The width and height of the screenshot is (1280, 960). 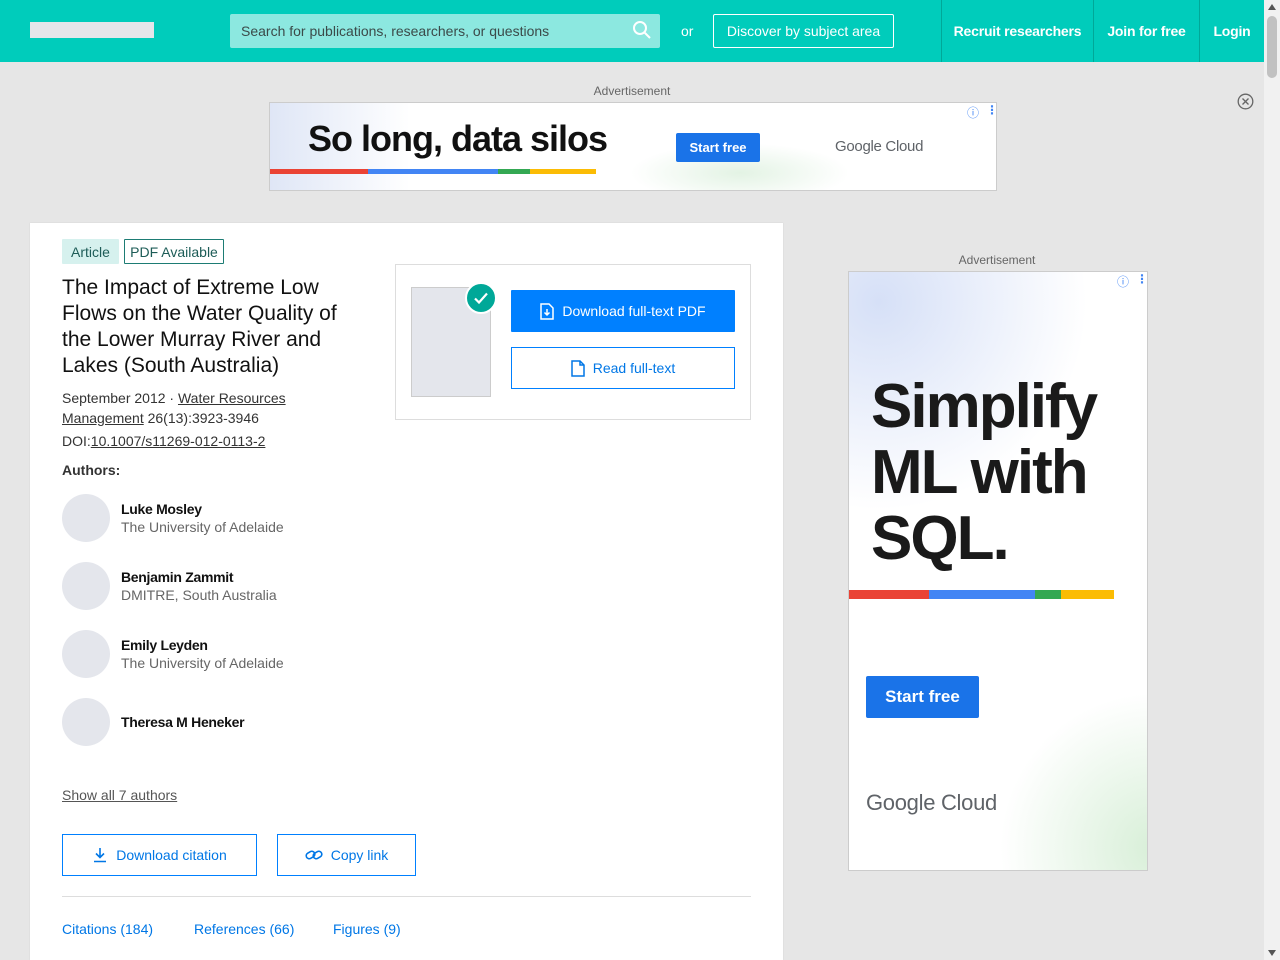 I want to click on publication-date: September 2012, so click(x=114, y=398).